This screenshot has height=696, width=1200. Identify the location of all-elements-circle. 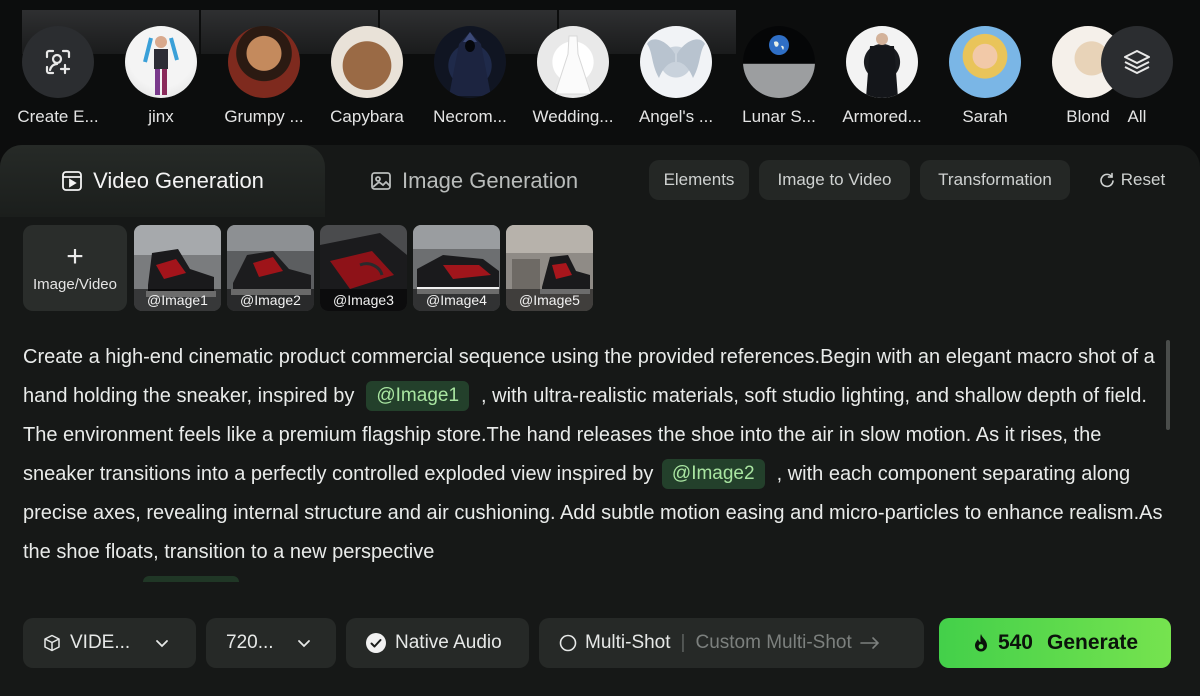
(1137, 62).